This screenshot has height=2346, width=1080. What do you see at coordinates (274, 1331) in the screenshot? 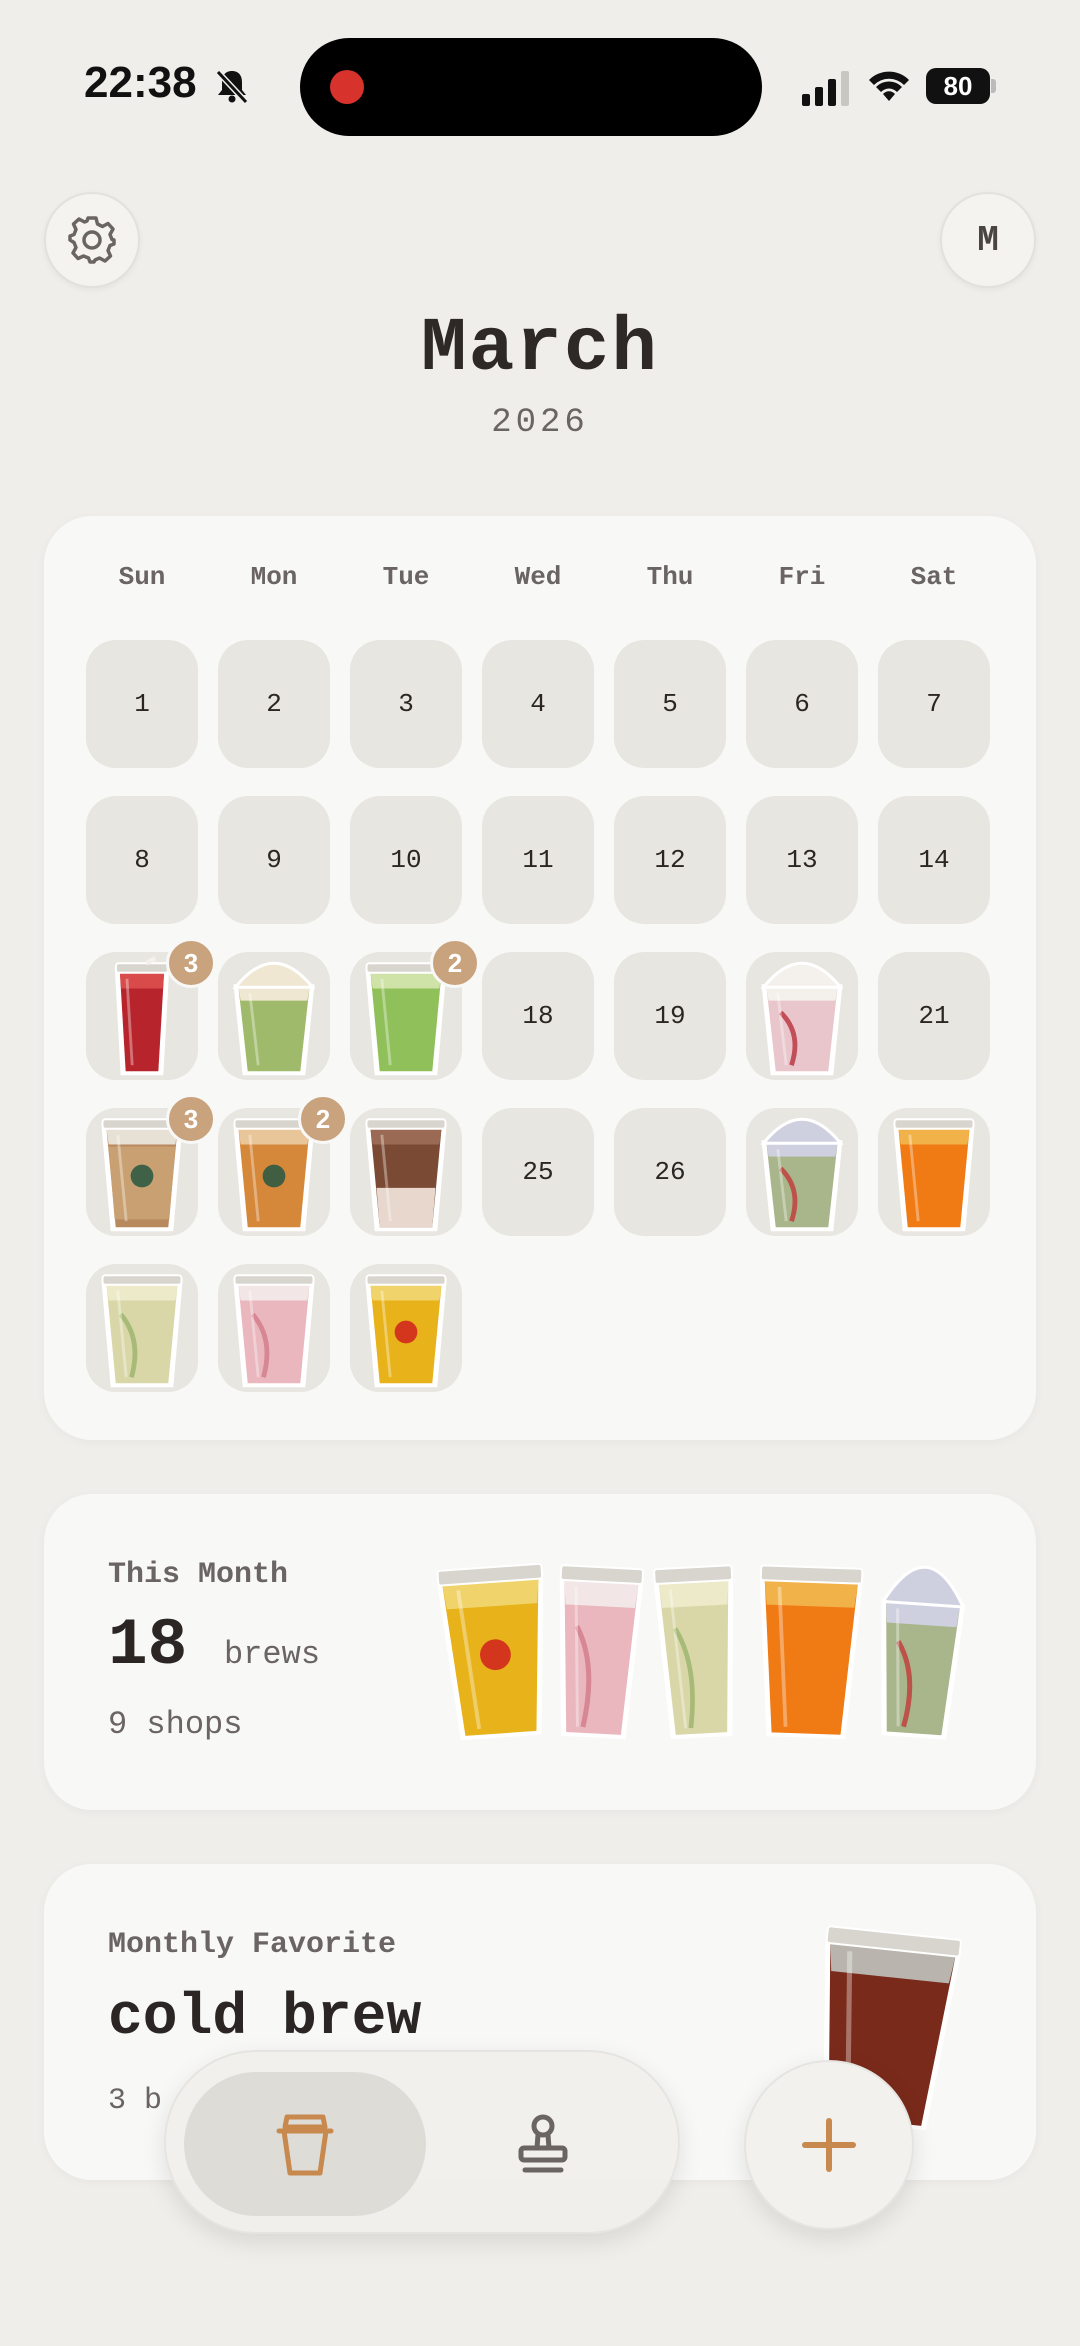
I see `drink-thumbnail-pink-drink` at bounding box center [274, 1331].